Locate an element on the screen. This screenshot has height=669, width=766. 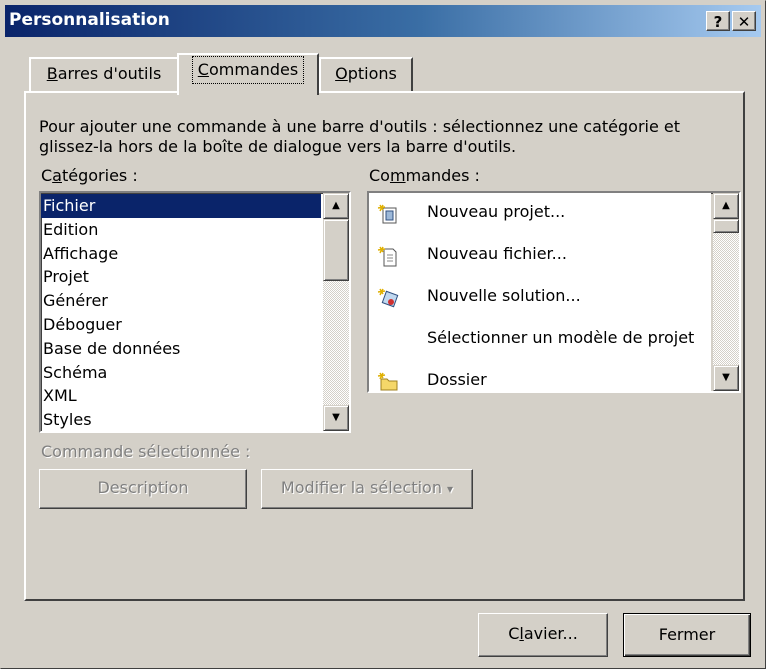
tab-toolbars-label: arres d'outils is located at coordinates (109, 73).